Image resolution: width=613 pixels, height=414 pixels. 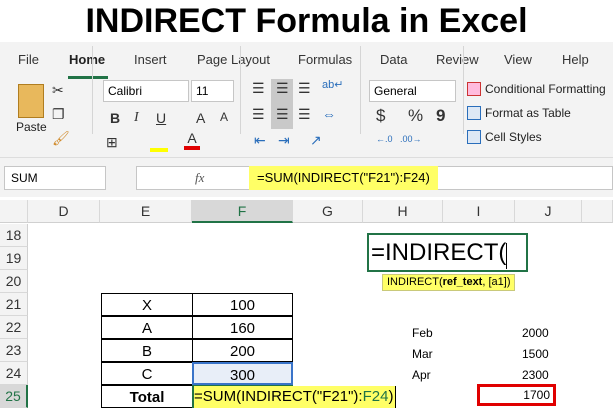 I want to click on column-header-d: D, so click(x=64, y=211).